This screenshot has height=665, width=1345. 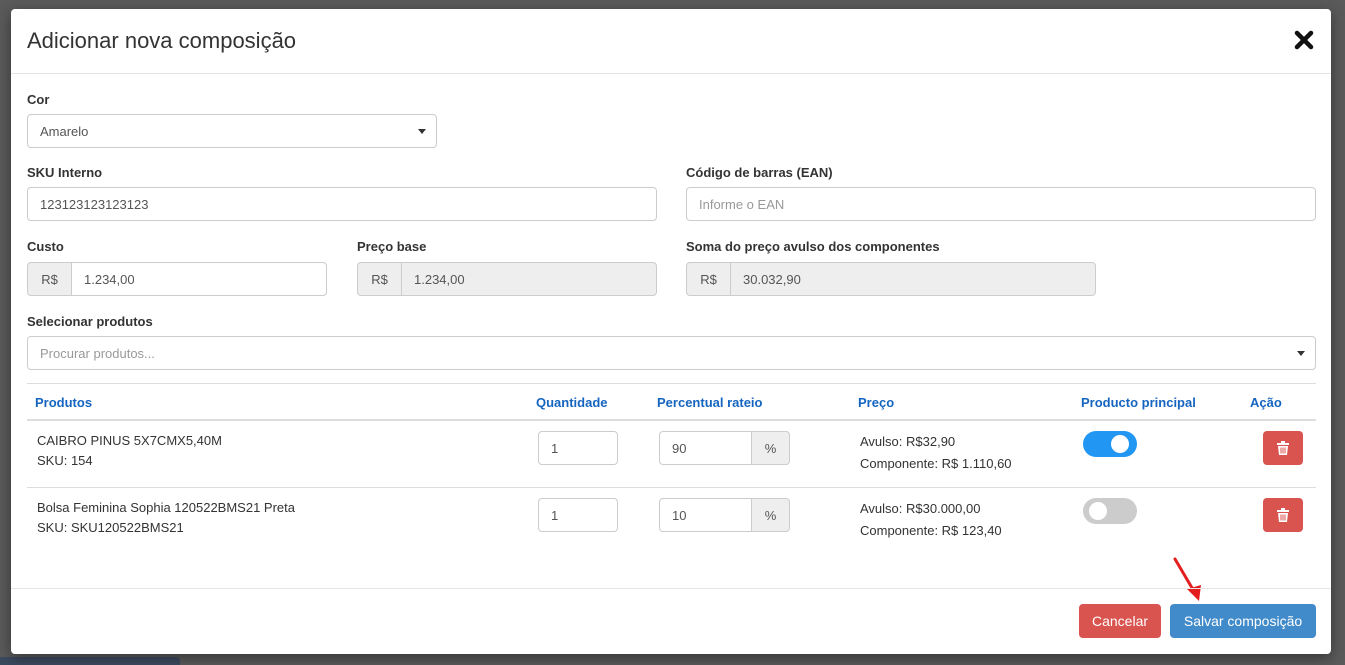 I want to click on soma-input-group: R$ 30.032,90, so click(x=891, y=279).